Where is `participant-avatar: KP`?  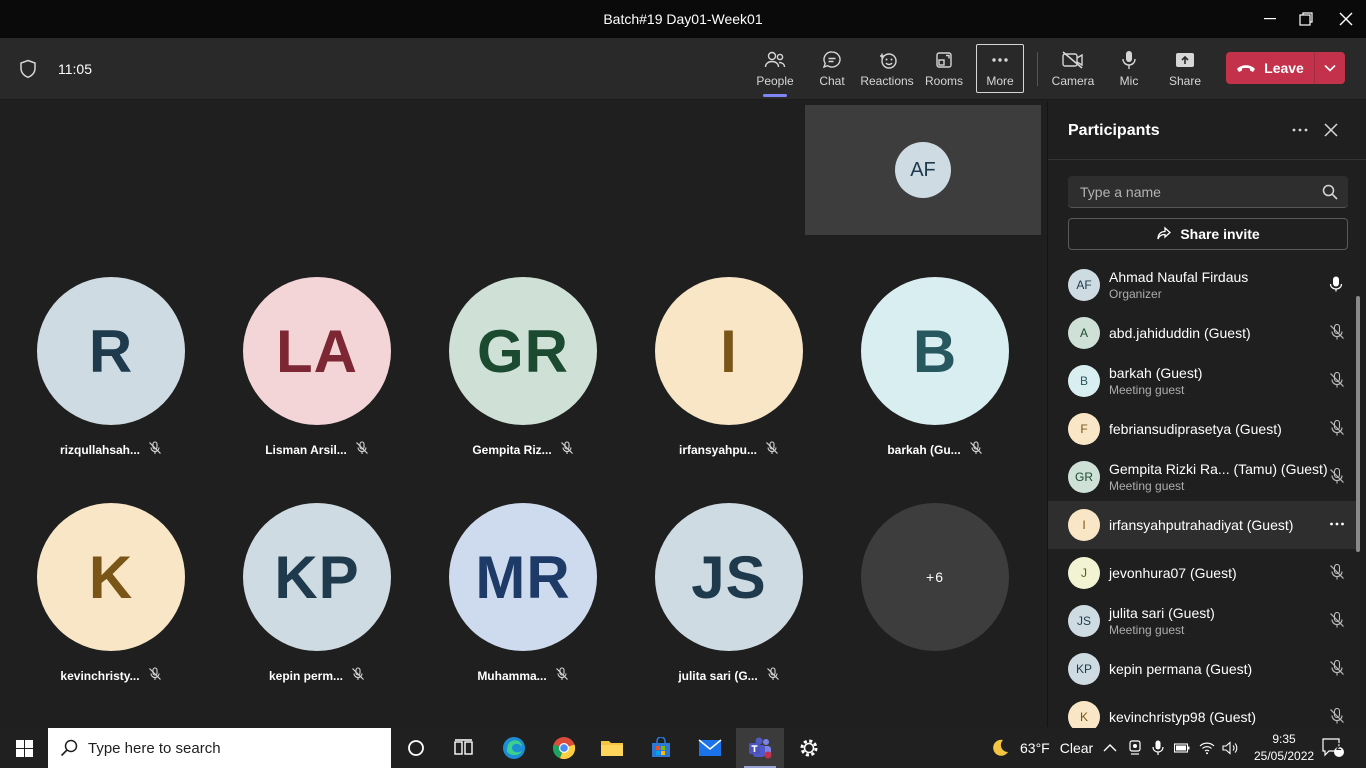
participant-avatar: KP is located at coordinates (1084, 669).